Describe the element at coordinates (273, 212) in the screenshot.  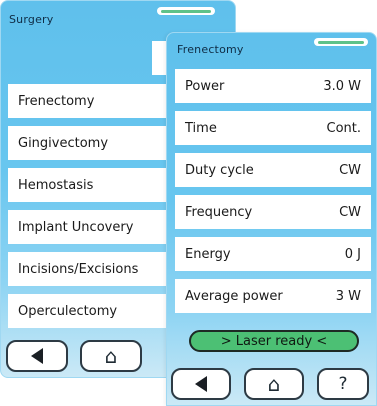
I see `param-row-frequency: Frequency CW` at that location.